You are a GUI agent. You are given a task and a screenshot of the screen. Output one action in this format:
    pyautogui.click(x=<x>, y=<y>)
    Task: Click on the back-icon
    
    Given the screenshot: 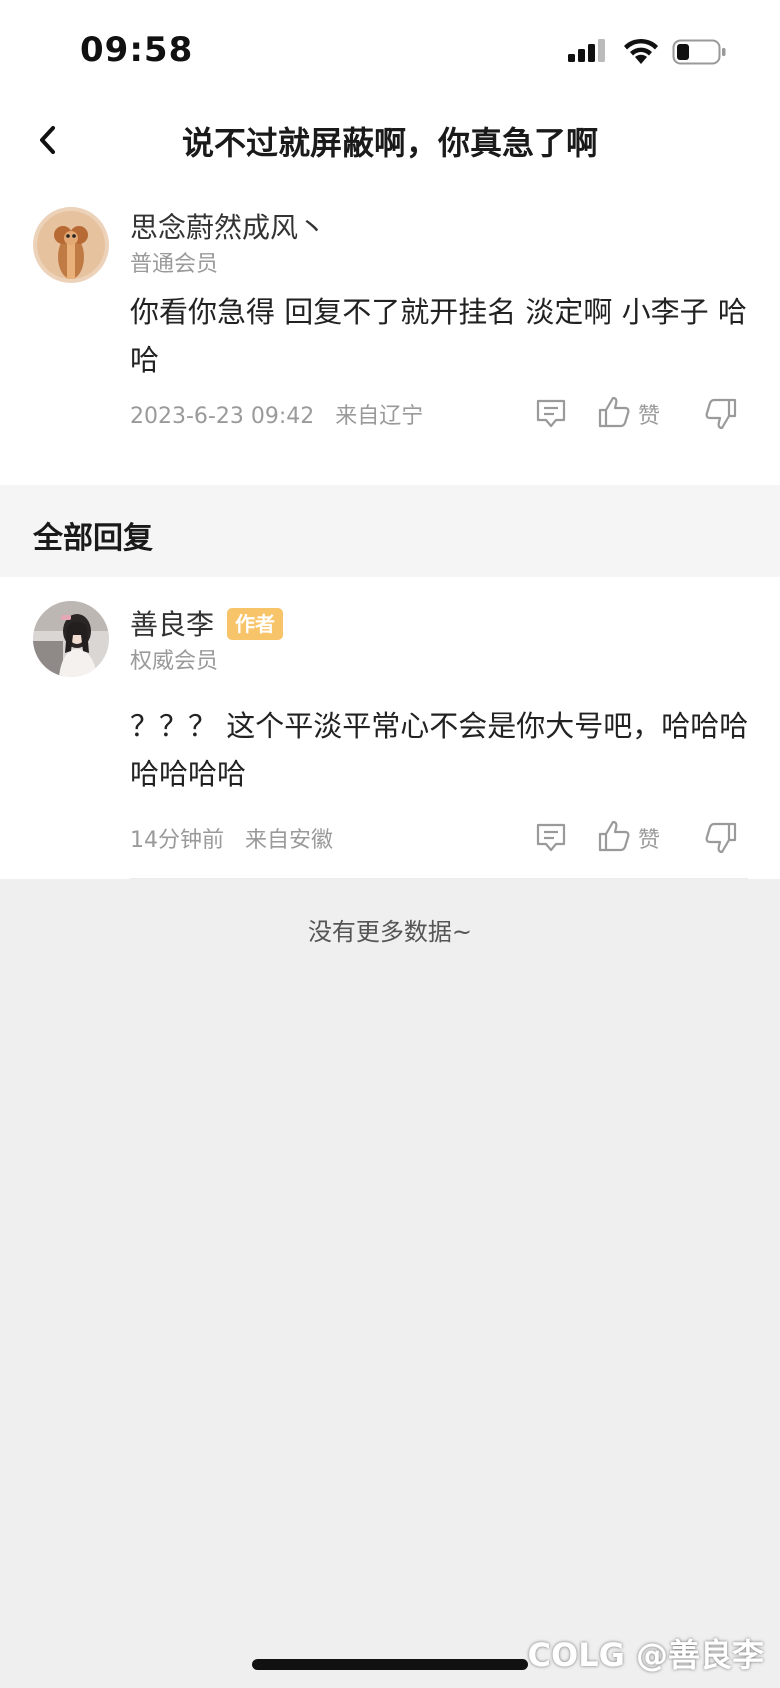 What is the action you would take?
    pyautogui.click(x=48, y=140)
    